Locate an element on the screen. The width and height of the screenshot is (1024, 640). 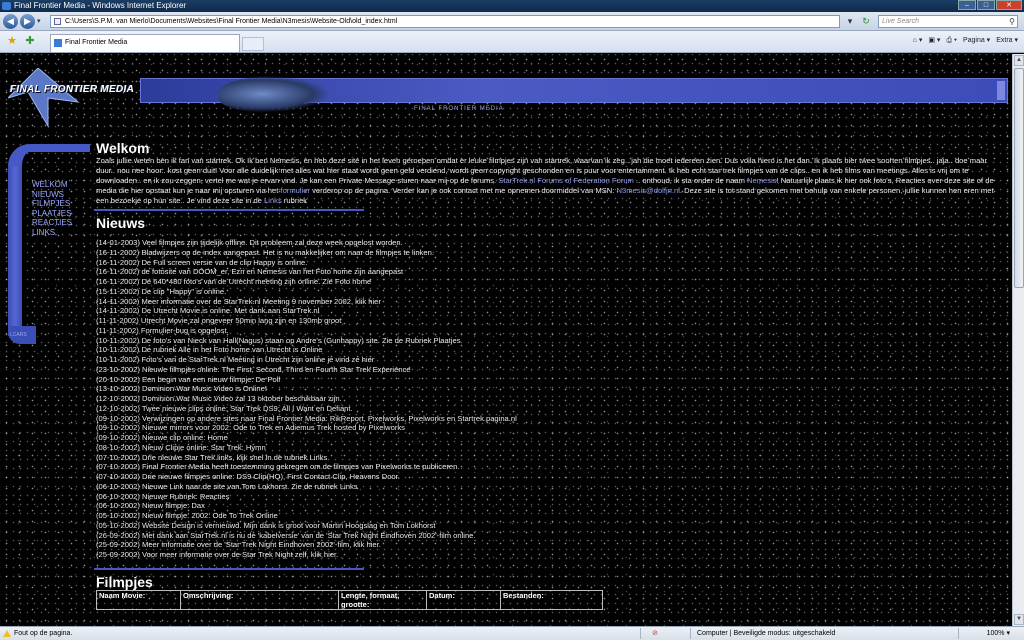
ie-icon is located at coordinates (6, 6).